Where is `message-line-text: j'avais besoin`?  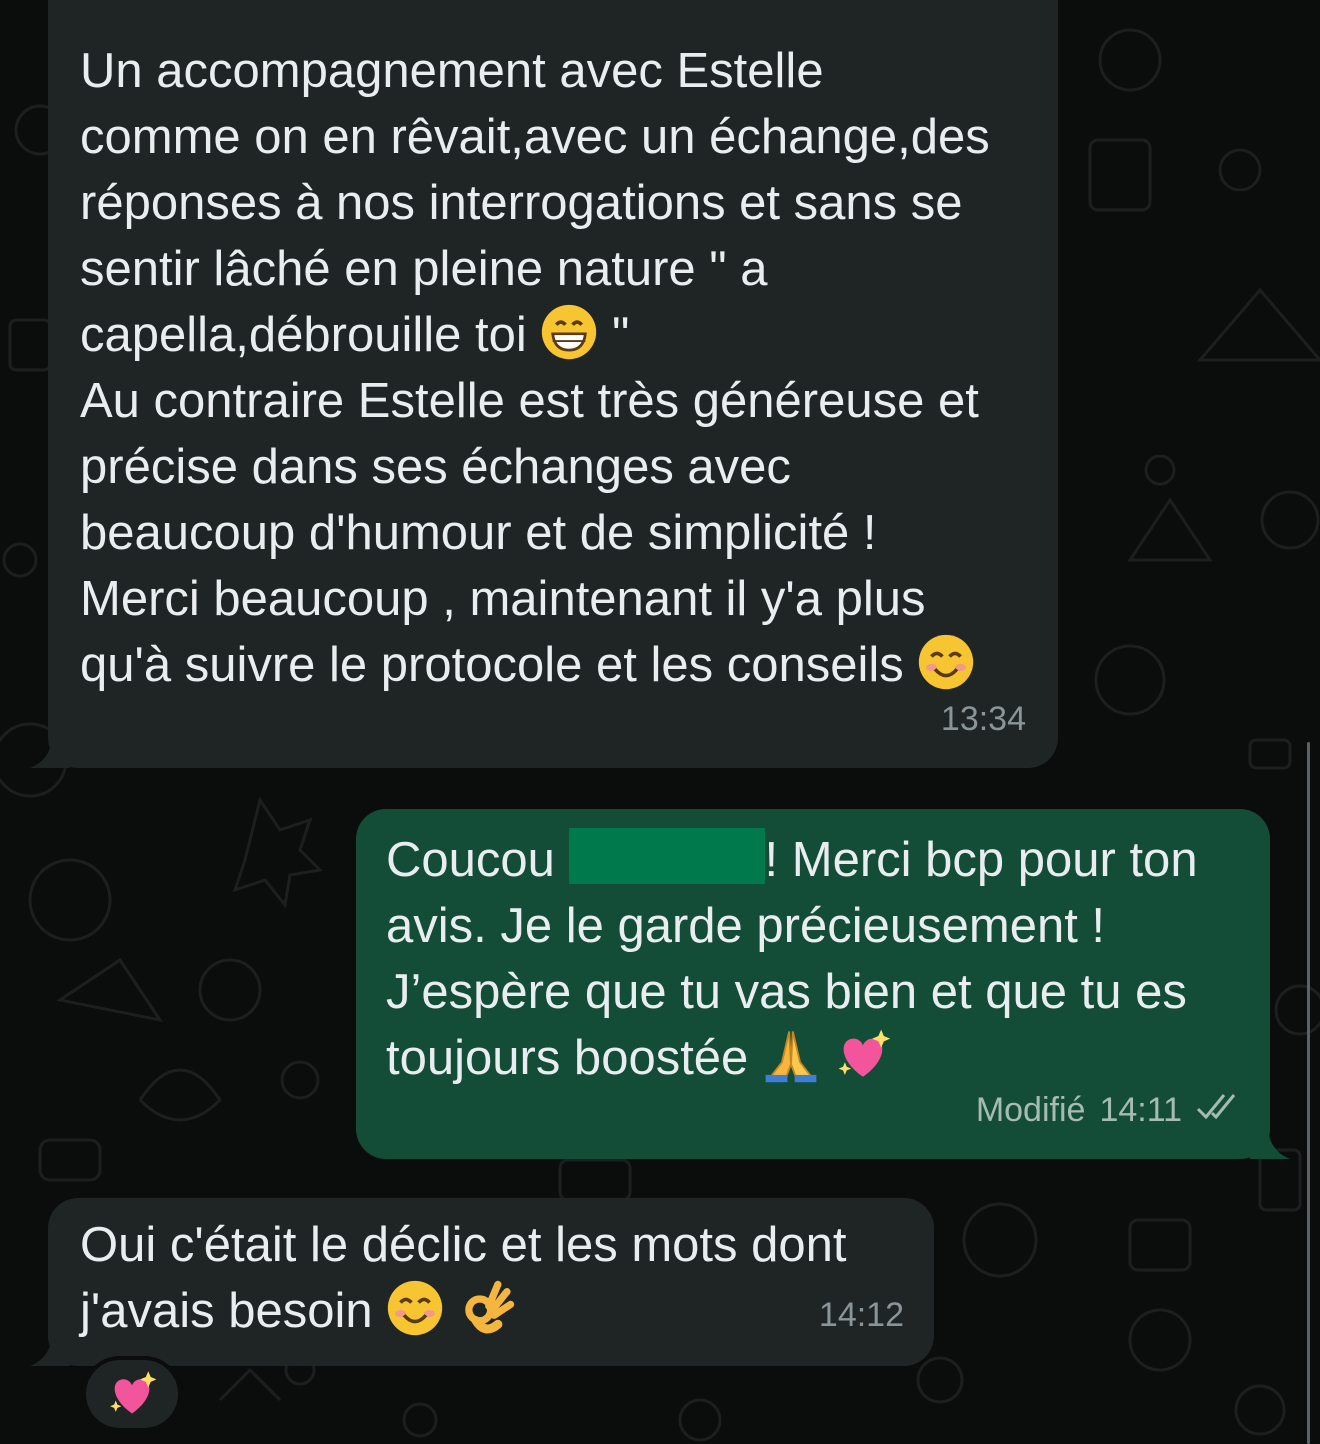
message-line-text: j'avais besoin is located at coordinates (226, 1311).